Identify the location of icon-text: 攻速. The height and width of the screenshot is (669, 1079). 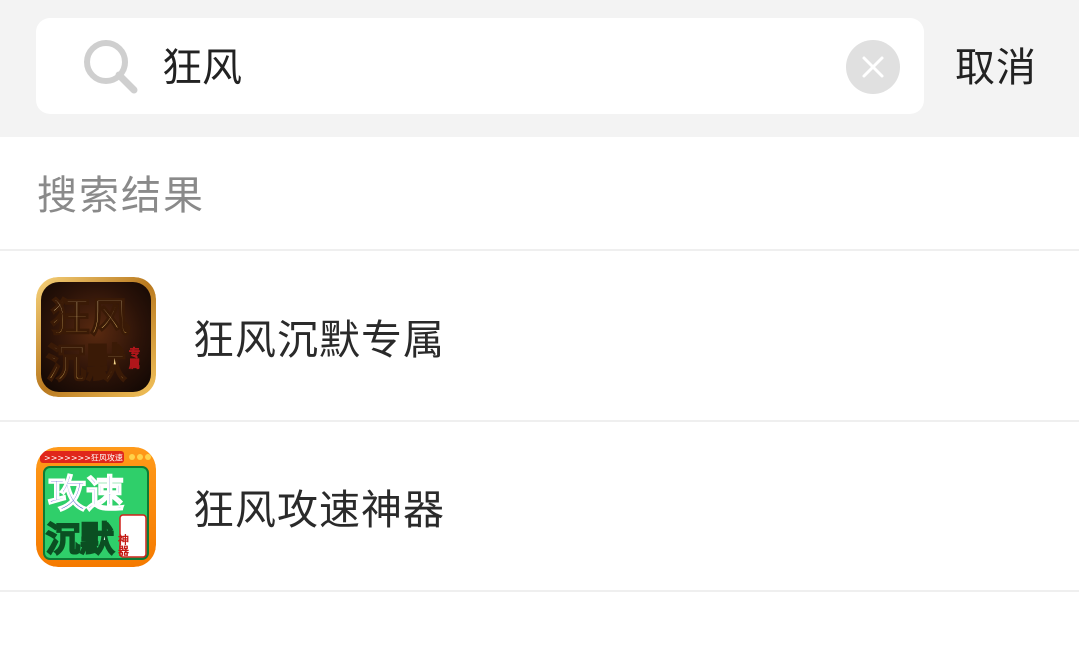
(86, 494).